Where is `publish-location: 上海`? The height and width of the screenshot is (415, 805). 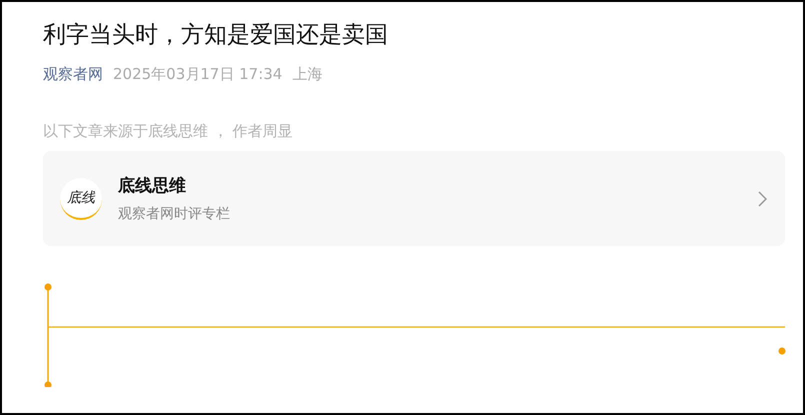
publish-location: 上海 is located at coordinates (307, 74).